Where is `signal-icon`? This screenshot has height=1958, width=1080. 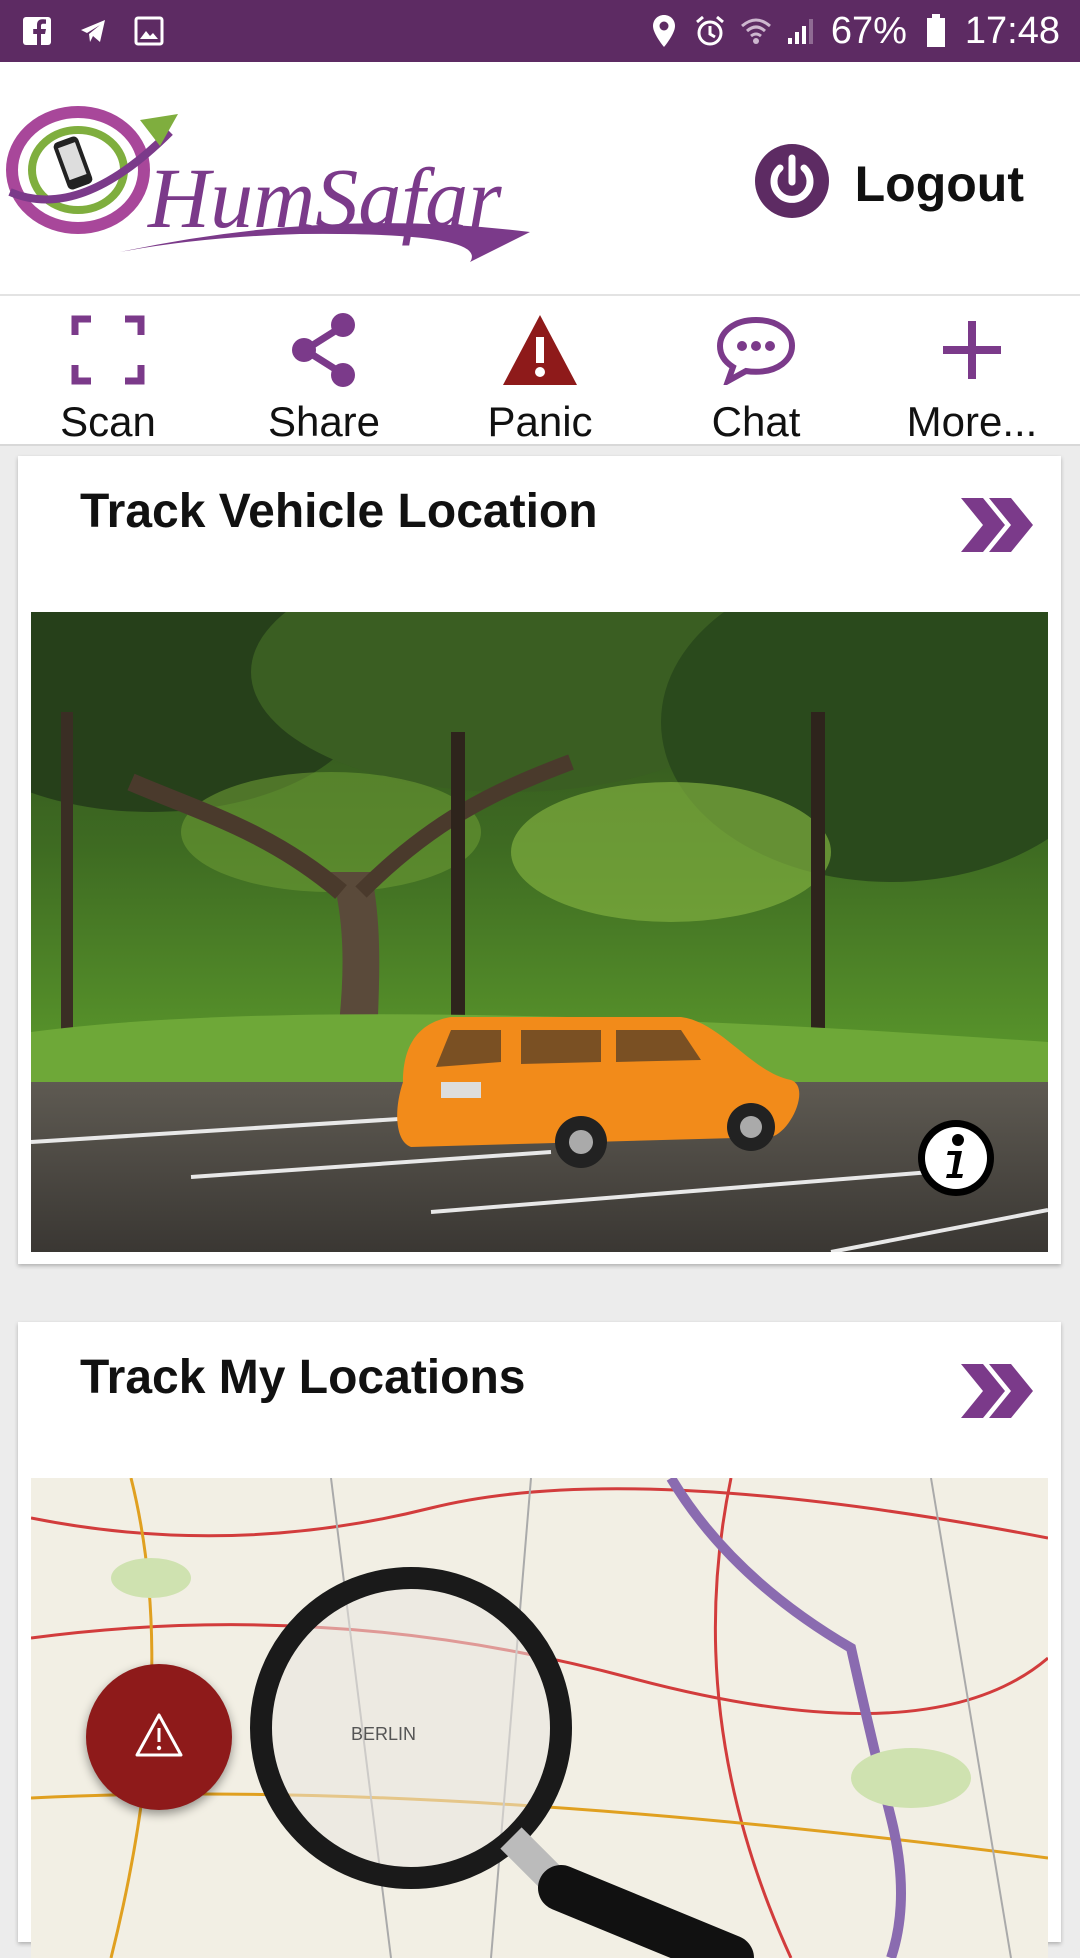 signal-icon is located at coordinates (802, 31).